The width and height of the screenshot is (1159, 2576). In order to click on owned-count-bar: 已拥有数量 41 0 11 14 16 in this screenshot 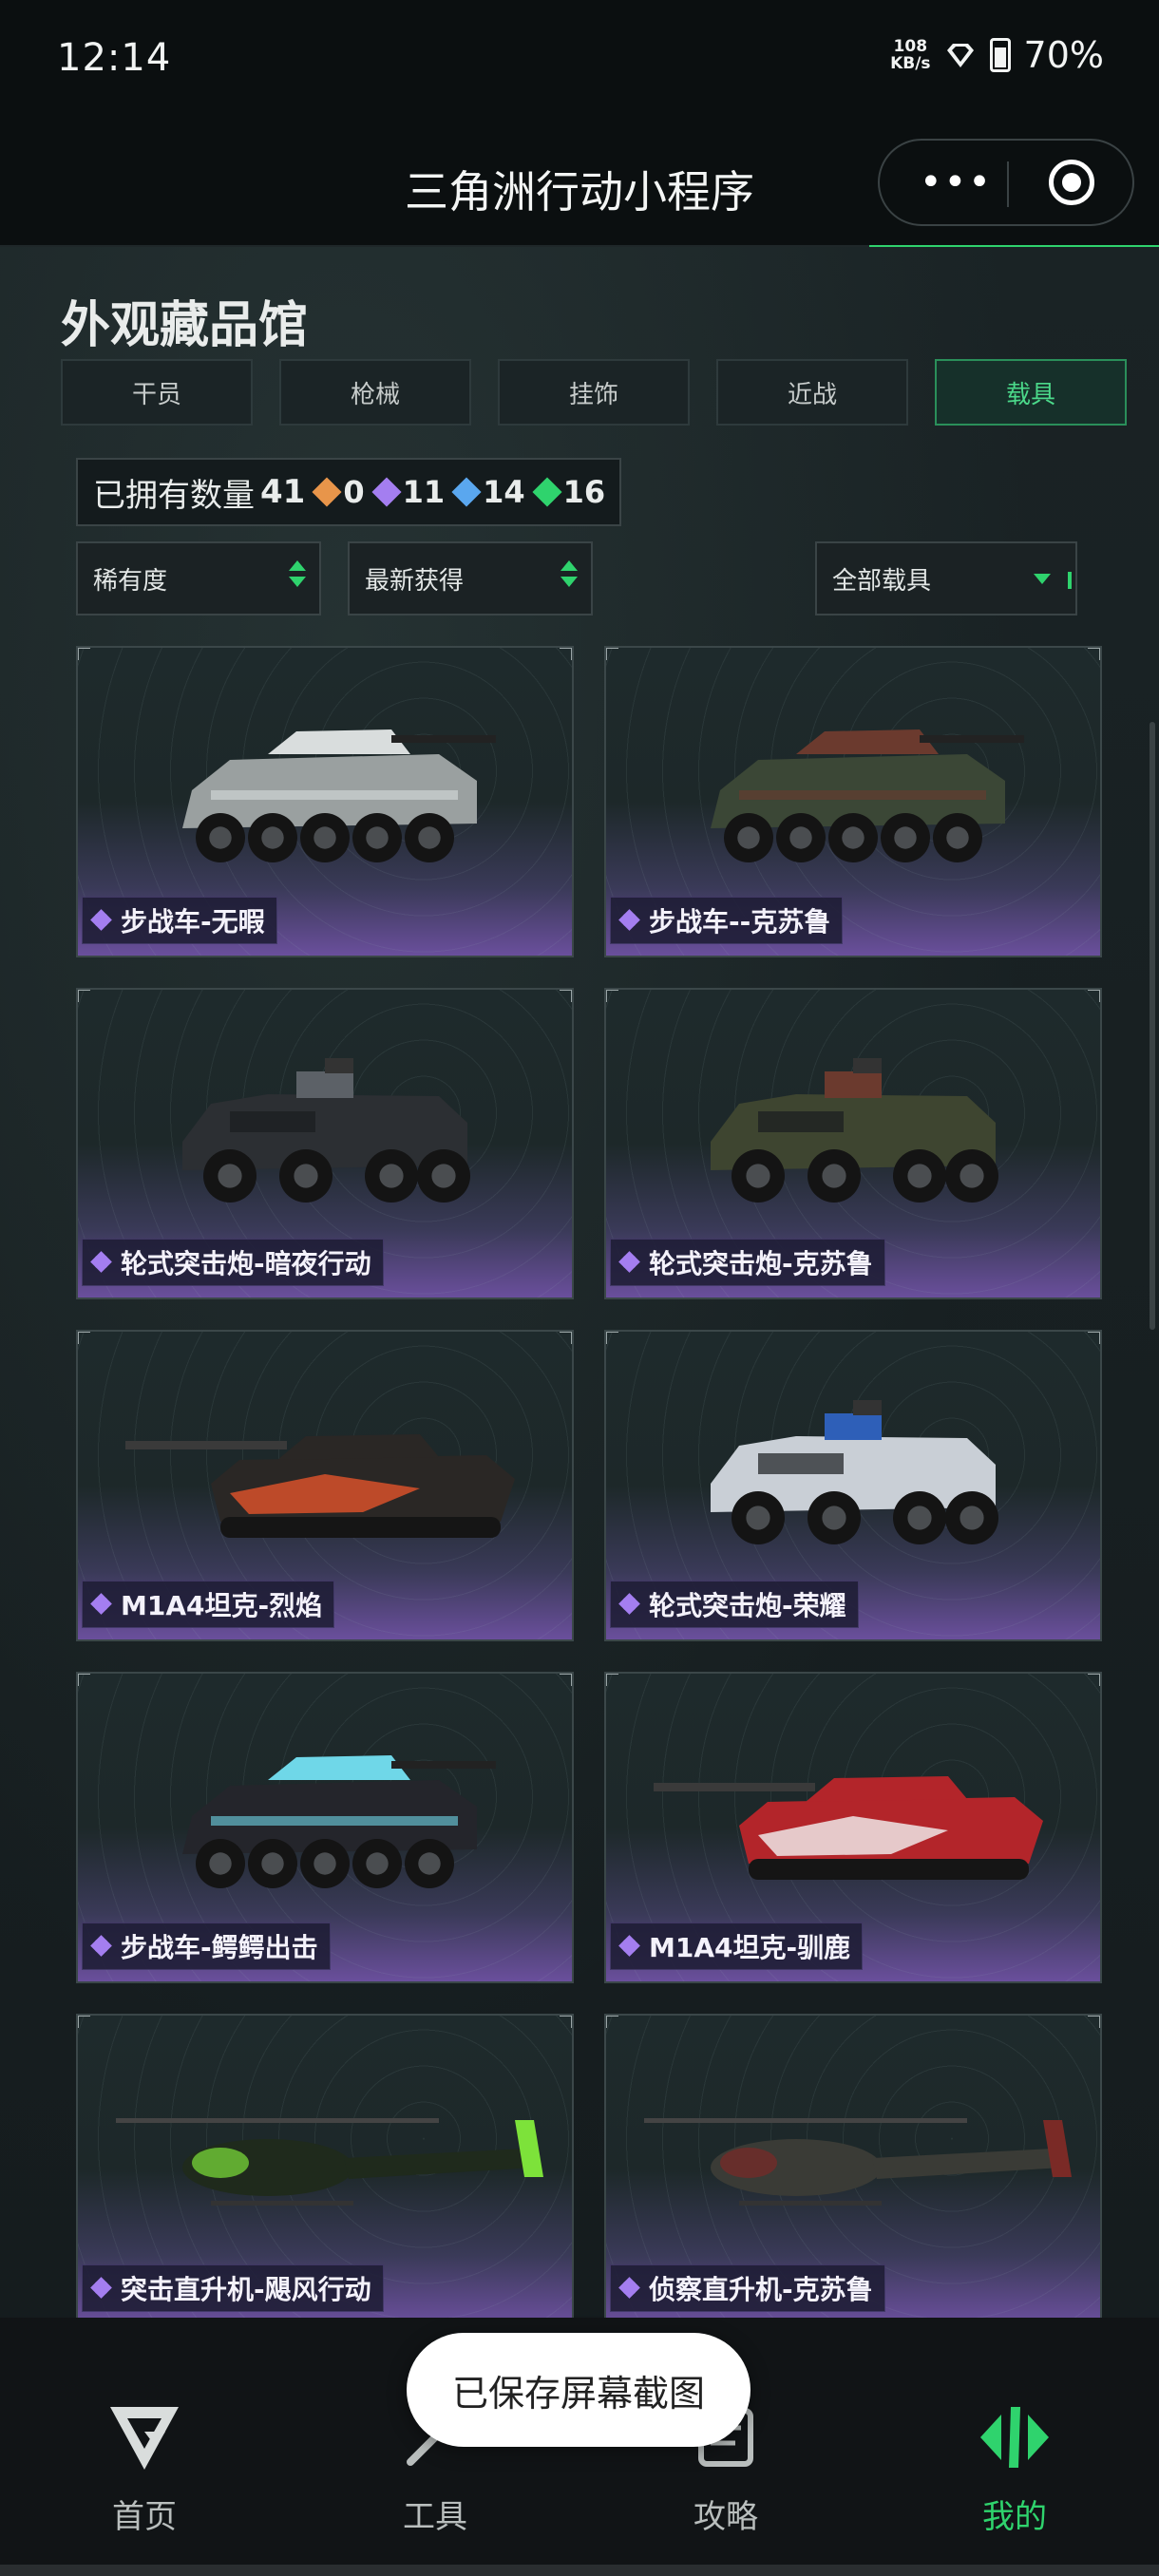, I will do `click(348, 492)`.